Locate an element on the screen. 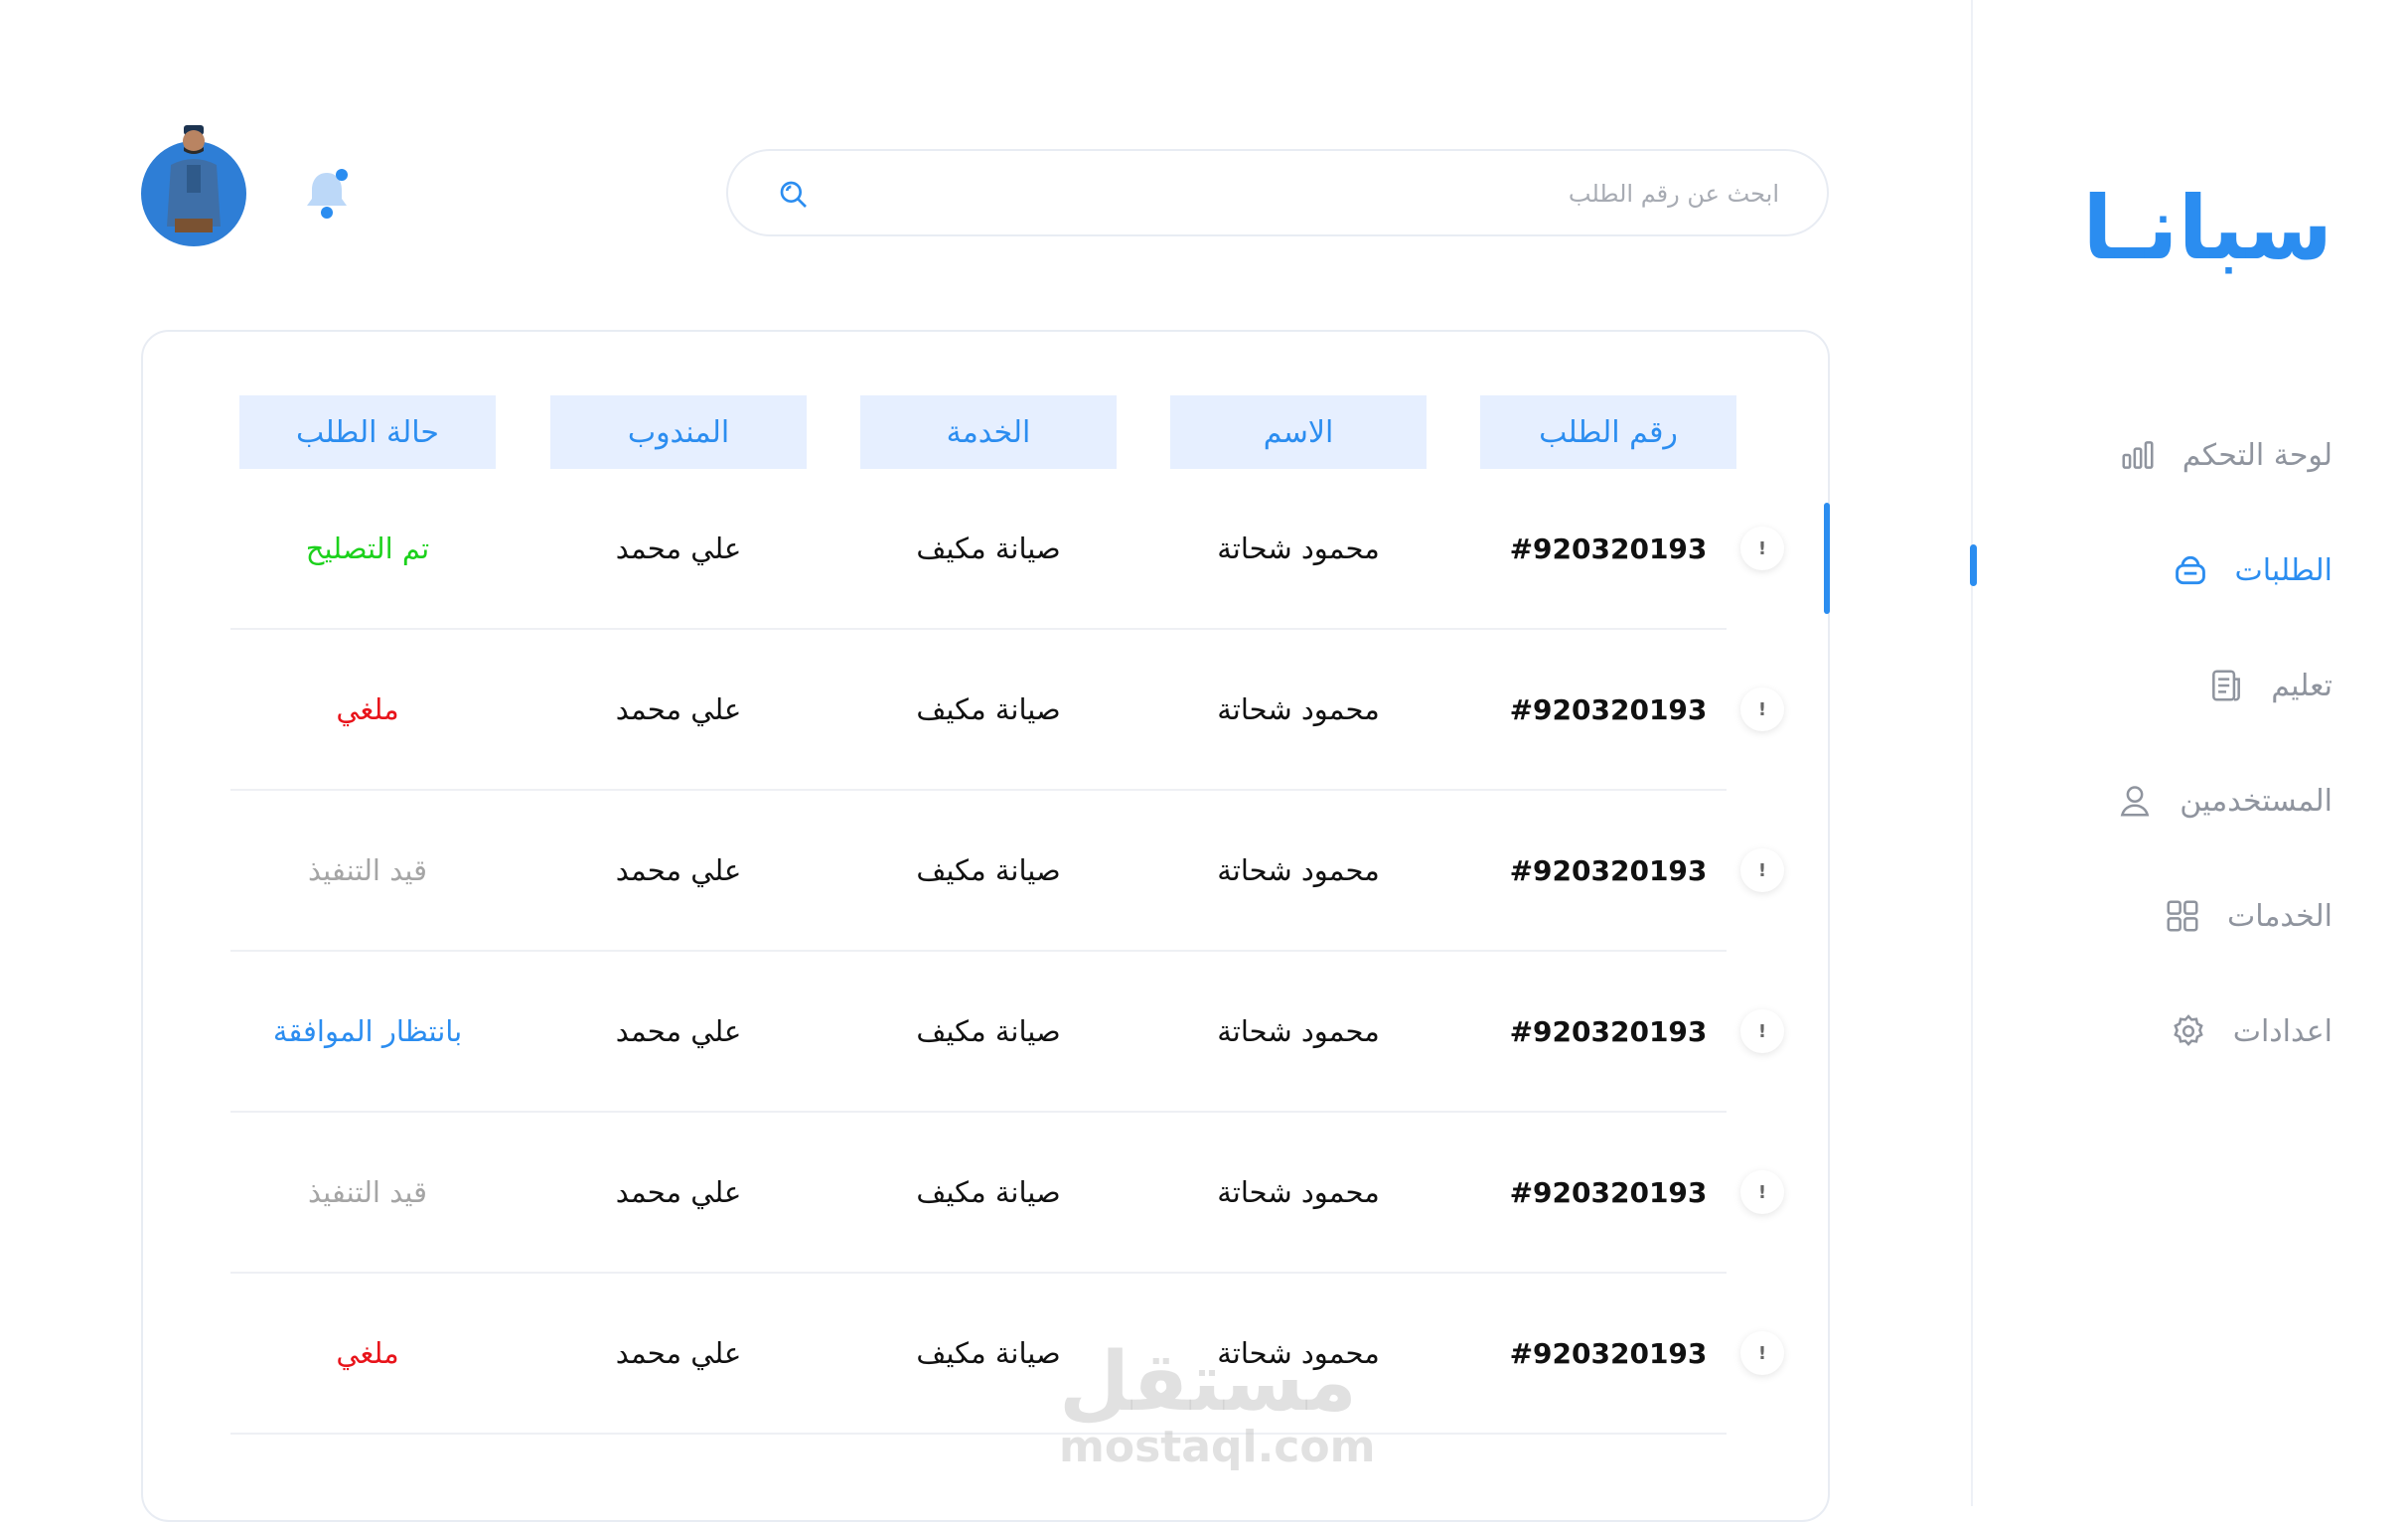  status-badge: تم التصليح is located at coordinates (367, 548).